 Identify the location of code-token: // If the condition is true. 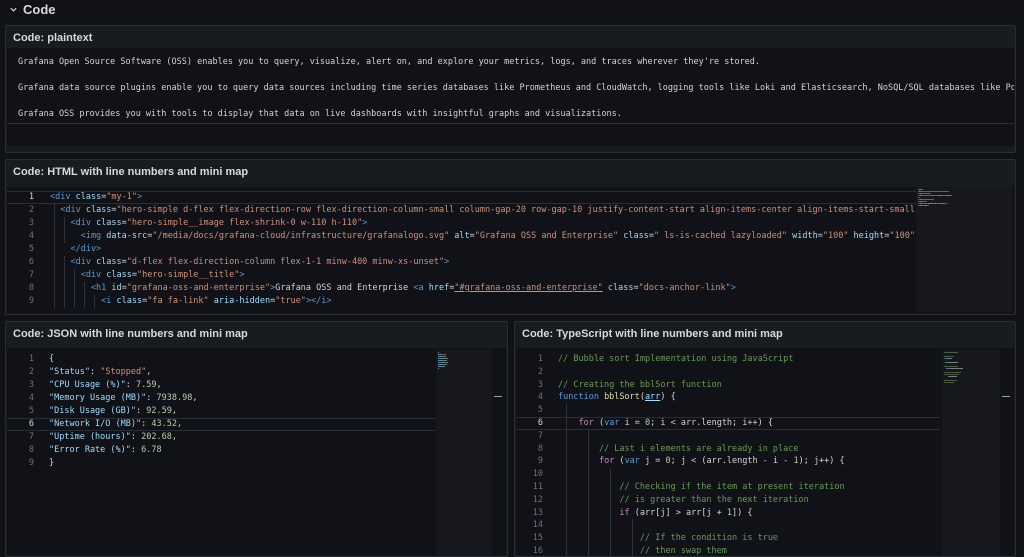
(668, 538).